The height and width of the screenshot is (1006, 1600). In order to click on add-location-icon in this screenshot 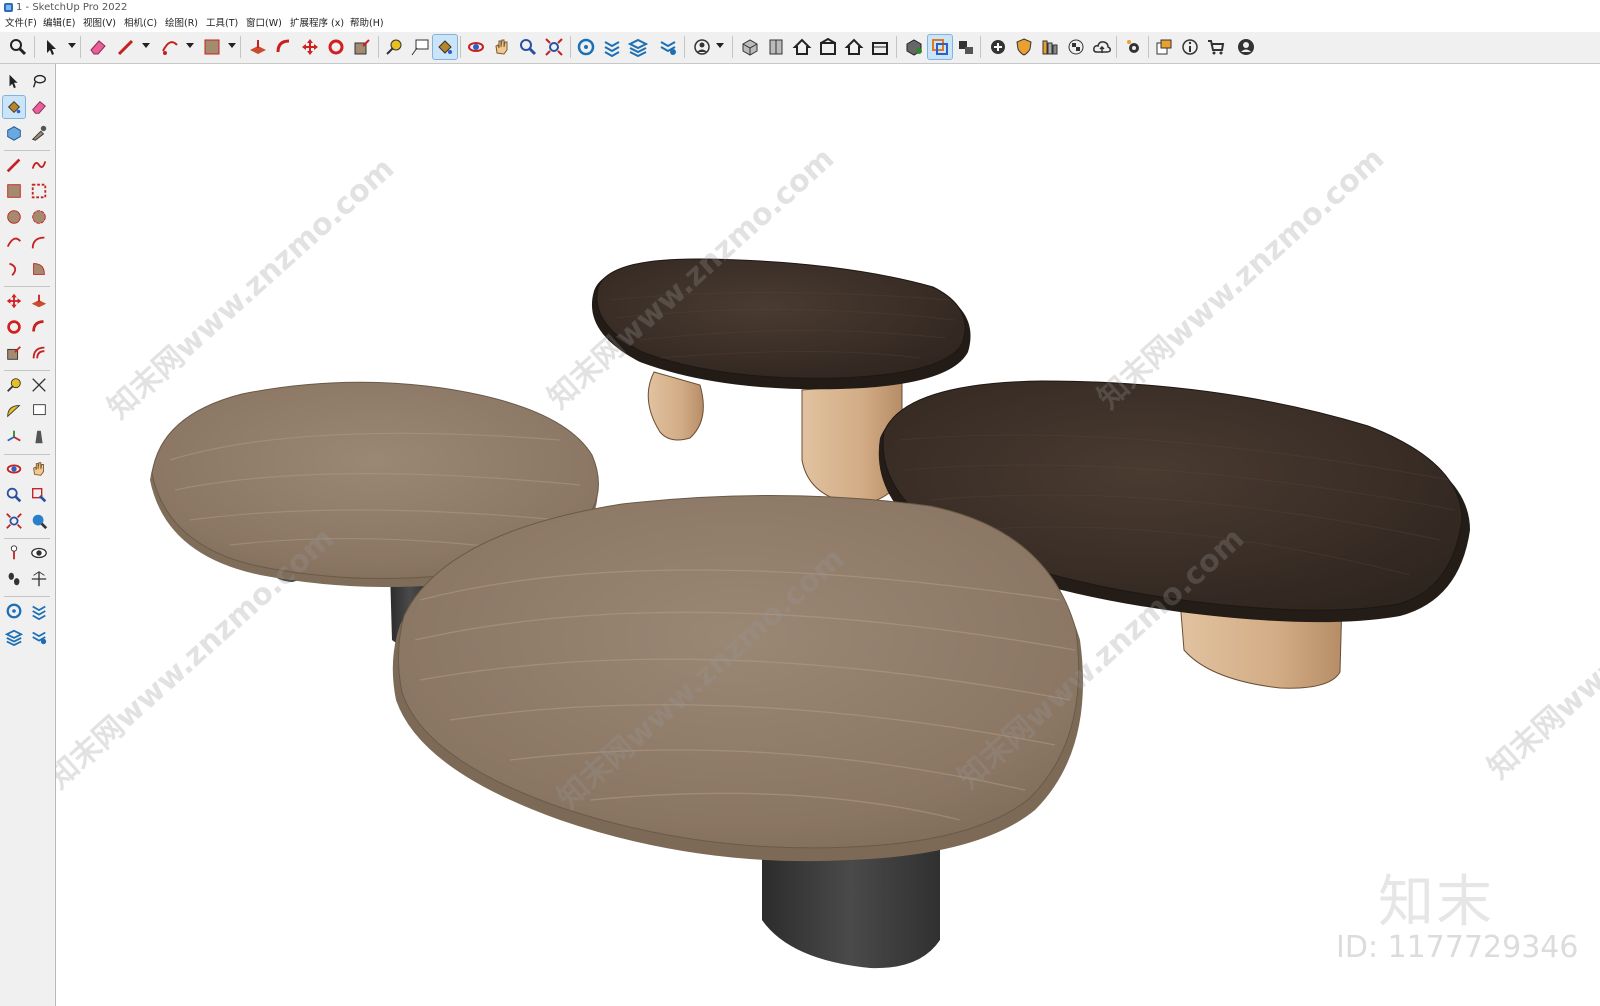, I will do `click(998, 47)`.